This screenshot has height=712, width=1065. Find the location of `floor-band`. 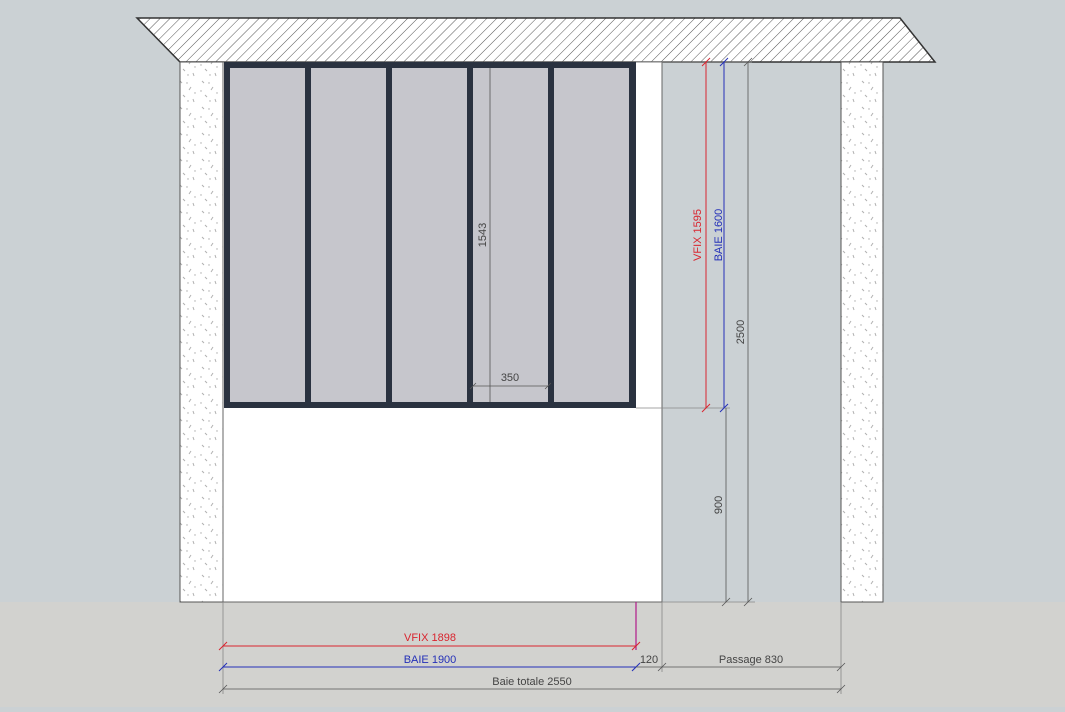

floor-band is located at coordinates (532, 654).